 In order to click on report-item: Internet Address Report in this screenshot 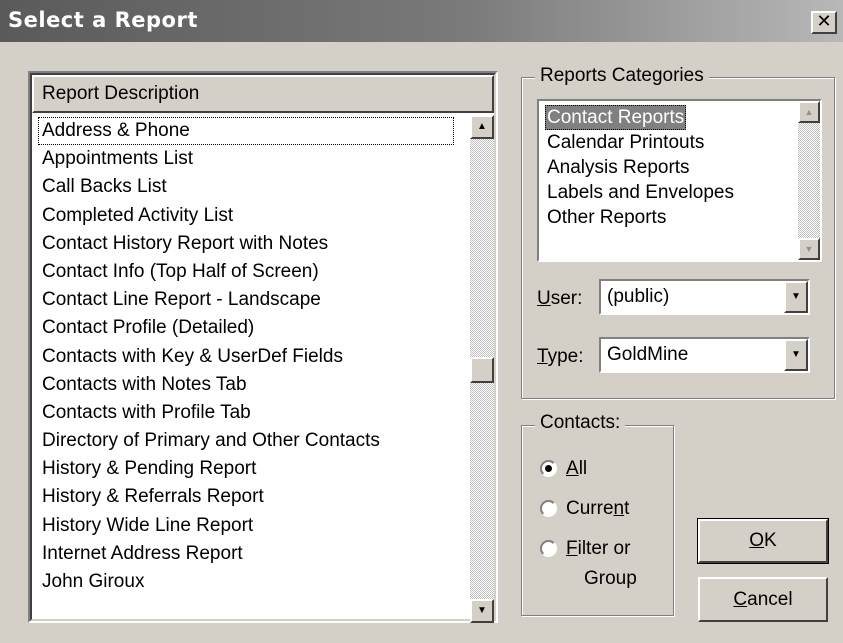, I will do `click(248, 554)`.